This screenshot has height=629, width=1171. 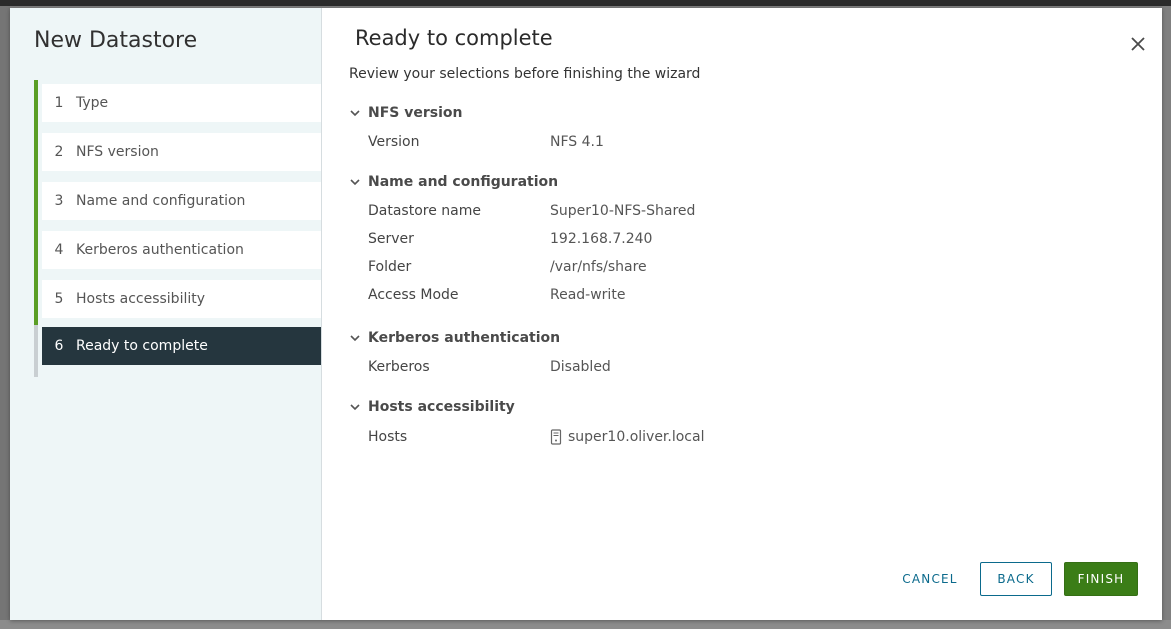 What do you see at coordinates (585, 3) in the screenshot?
I see `background-header` at bounding box center [585, 3].